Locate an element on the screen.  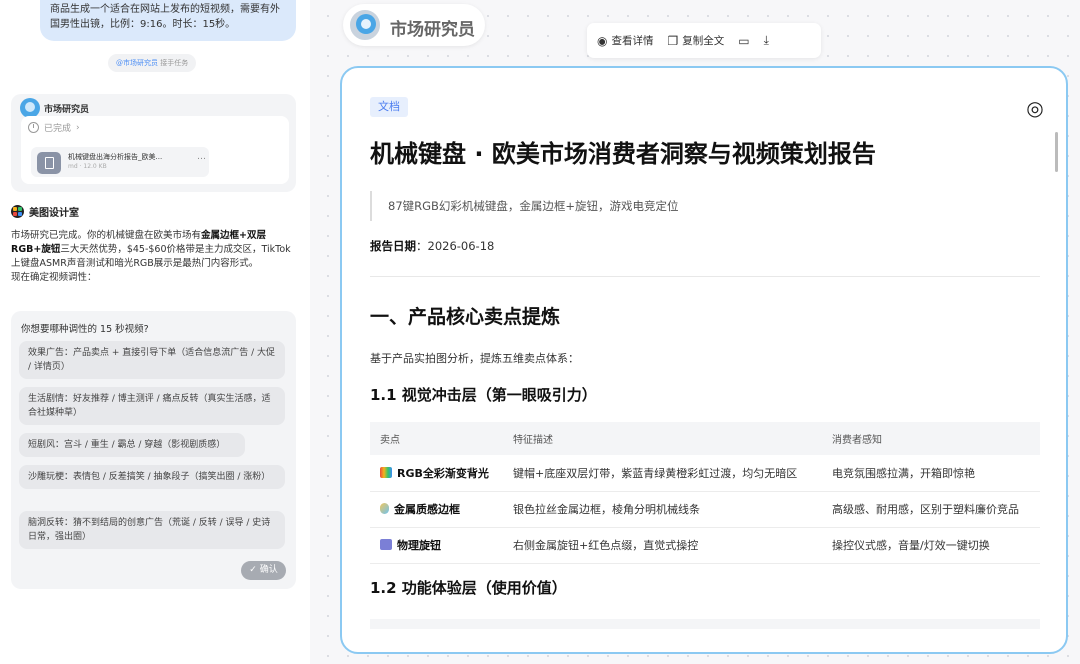
download-button: ⤓ is located at coordinates (766, 40).